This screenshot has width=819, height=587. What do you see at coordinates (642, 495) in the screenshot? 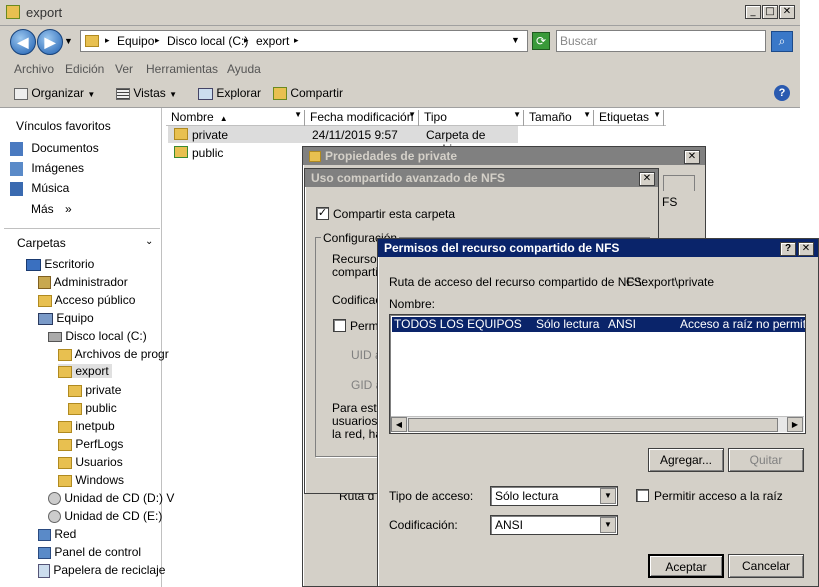
I see `allow-root-checkbox` at bounding box center [642, 495].